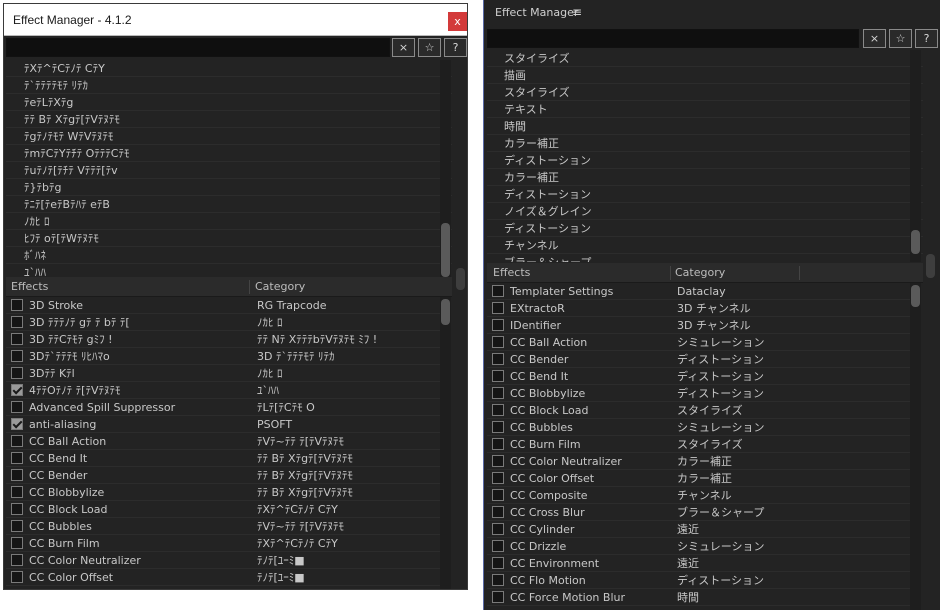 Image resolution: width=940 pixels, height=610 pixels. Describe the element at coordinates (223, 305) in the screenshot. I see `table-row: 3D Stroke RG Trapcode` at that location.